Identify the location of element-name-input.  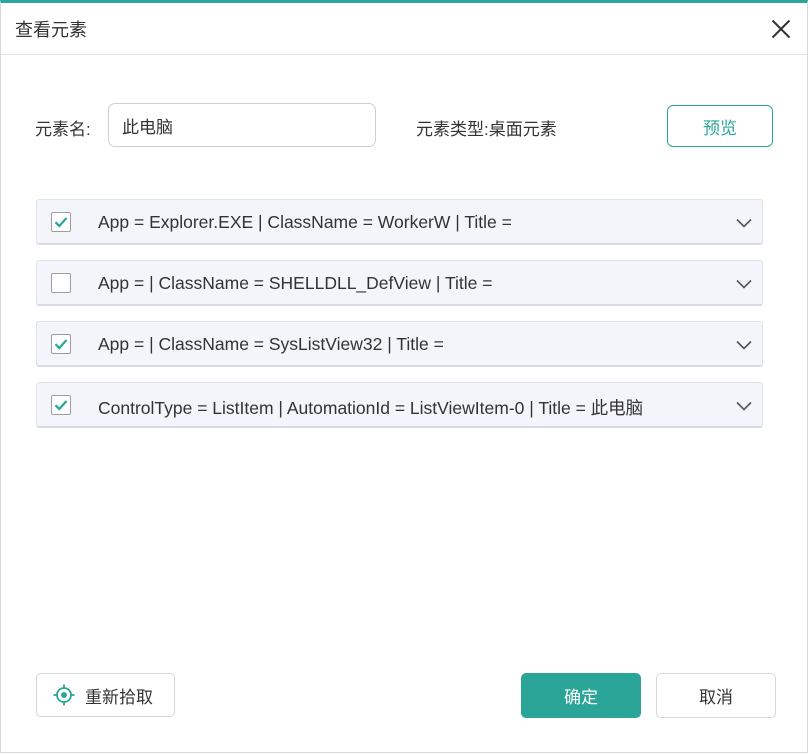
(242, 125).